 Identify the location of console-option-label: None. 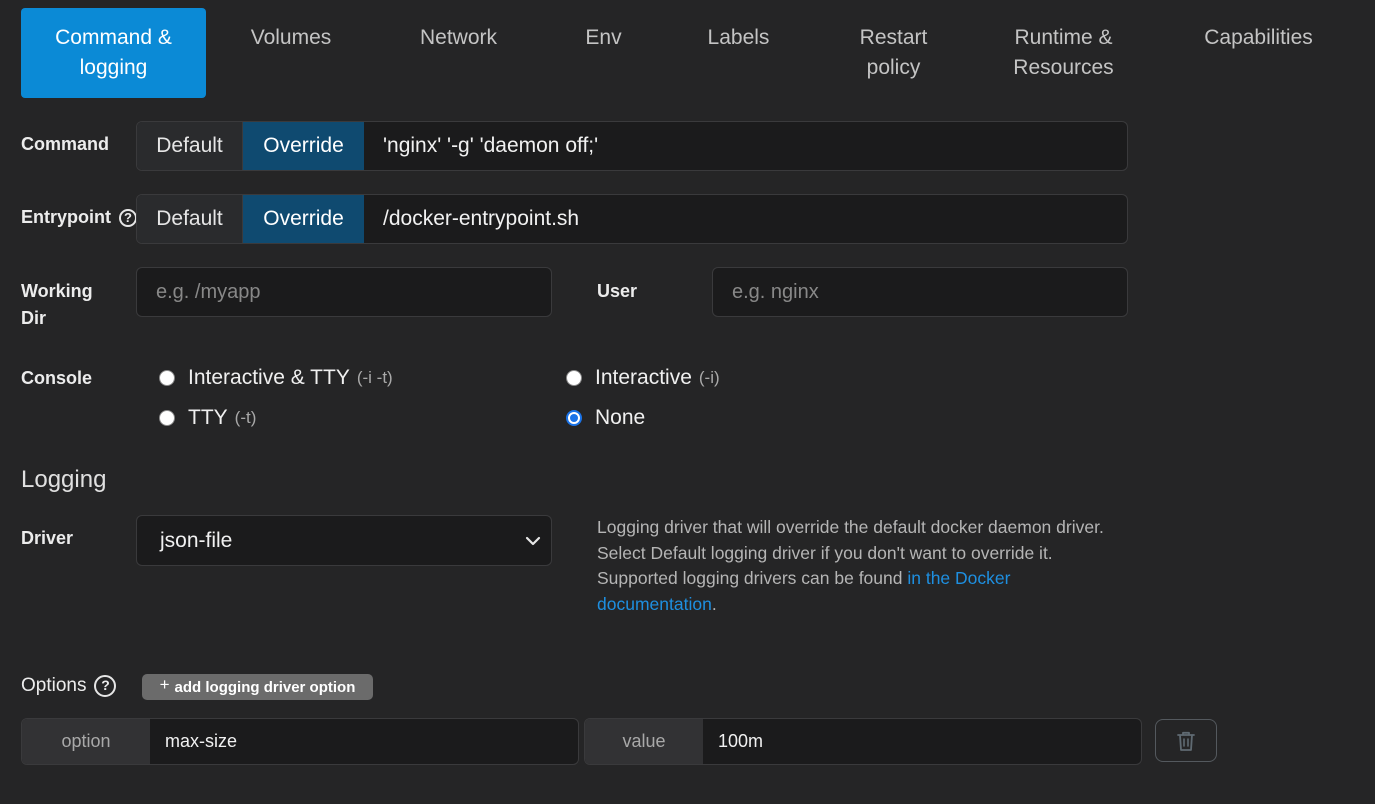
(620, 417).